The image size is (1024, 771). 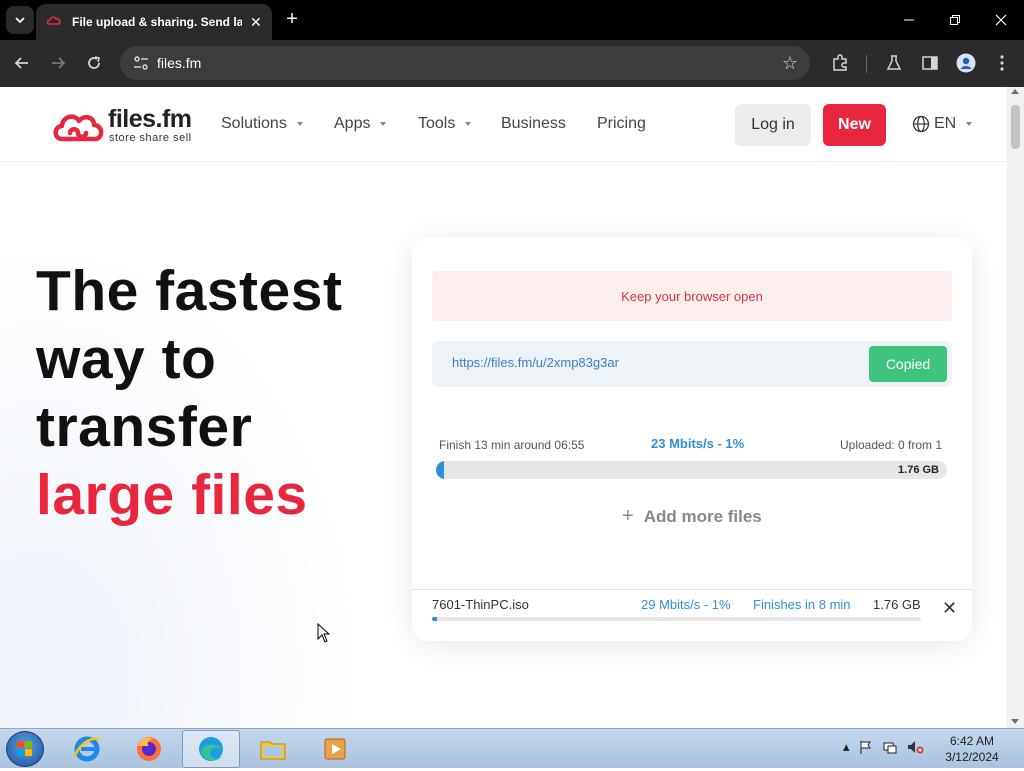 I want to click on hero-title-line-1: The fastest, so click(x=189, y=291).